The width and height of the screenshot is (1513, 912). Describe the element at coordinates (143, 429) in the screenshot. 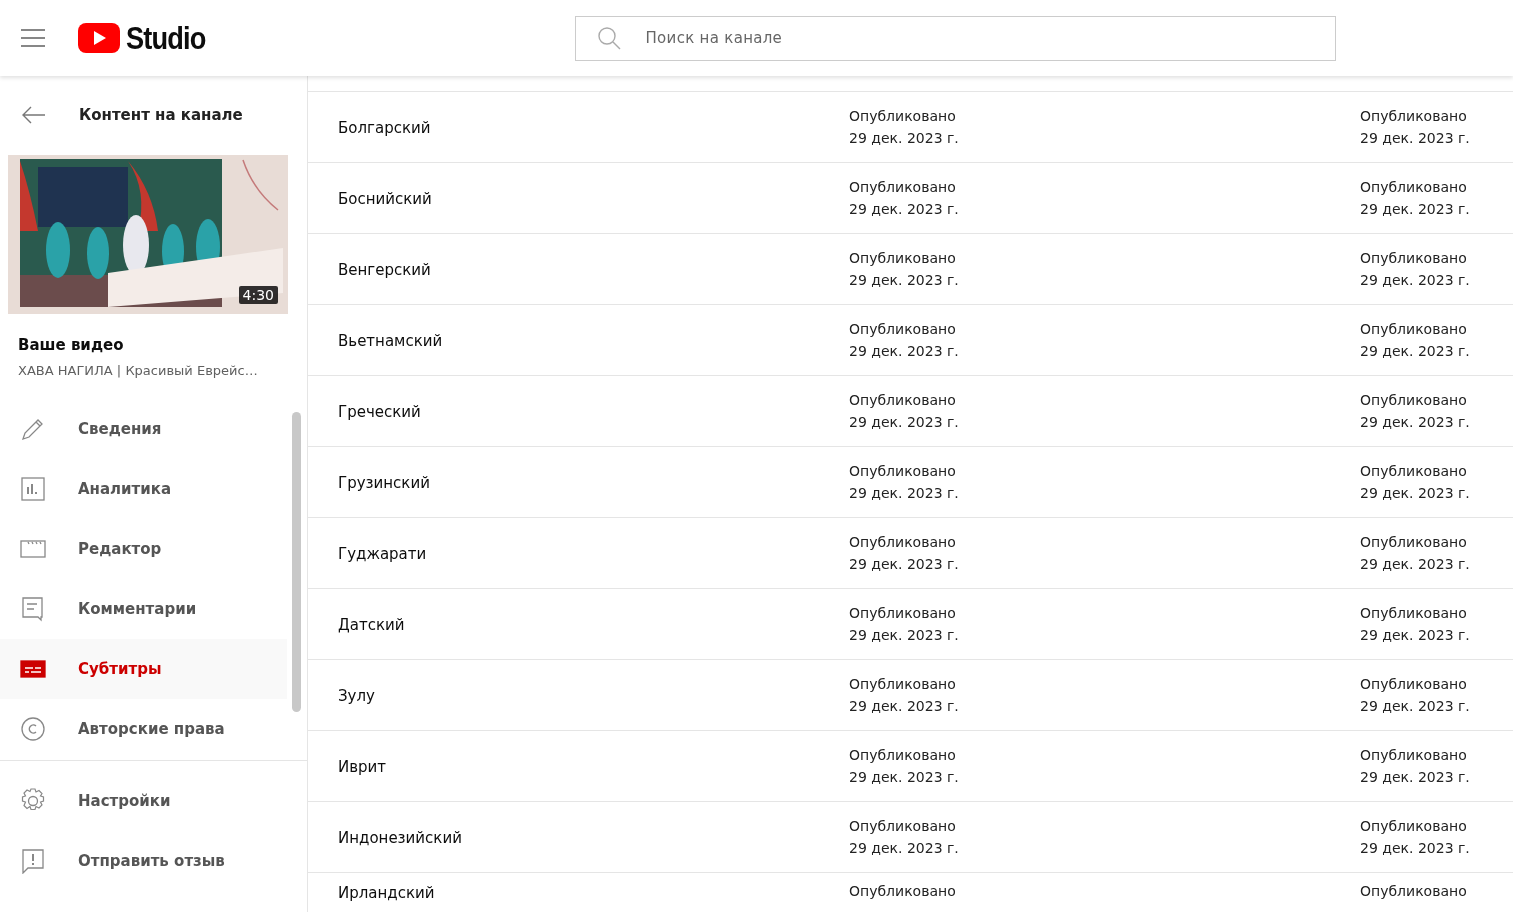

I see `sidebar-item: Сведения` at that location.